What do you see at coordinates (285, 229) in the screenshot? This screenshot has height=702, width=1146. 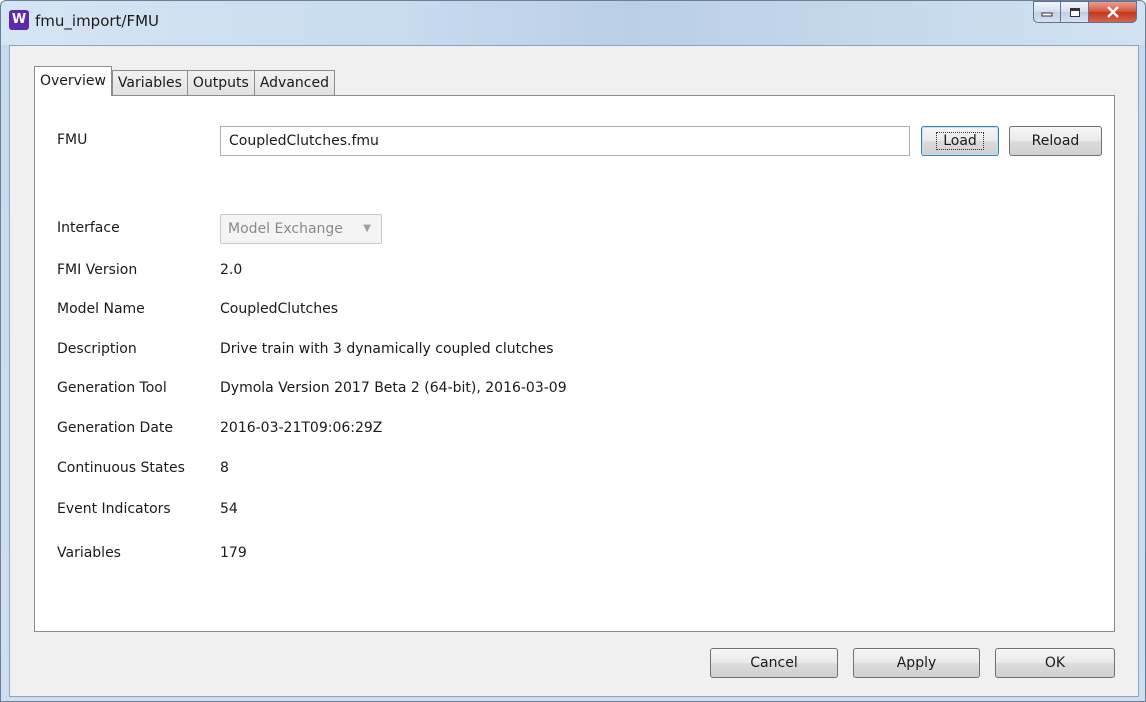 I see `interface-select-value: Model Exchange` at bounding box center [285, 229].